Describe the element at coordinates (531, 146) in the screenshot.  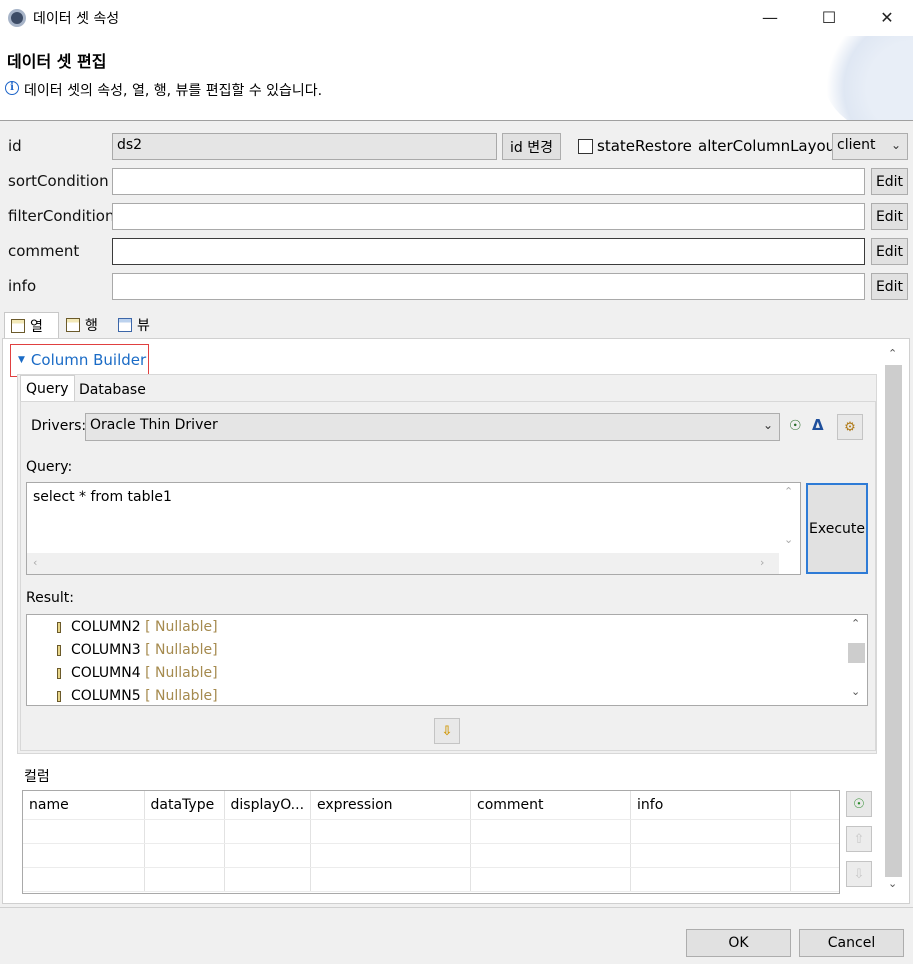
I see `id-change-button: id 변경` at that location.